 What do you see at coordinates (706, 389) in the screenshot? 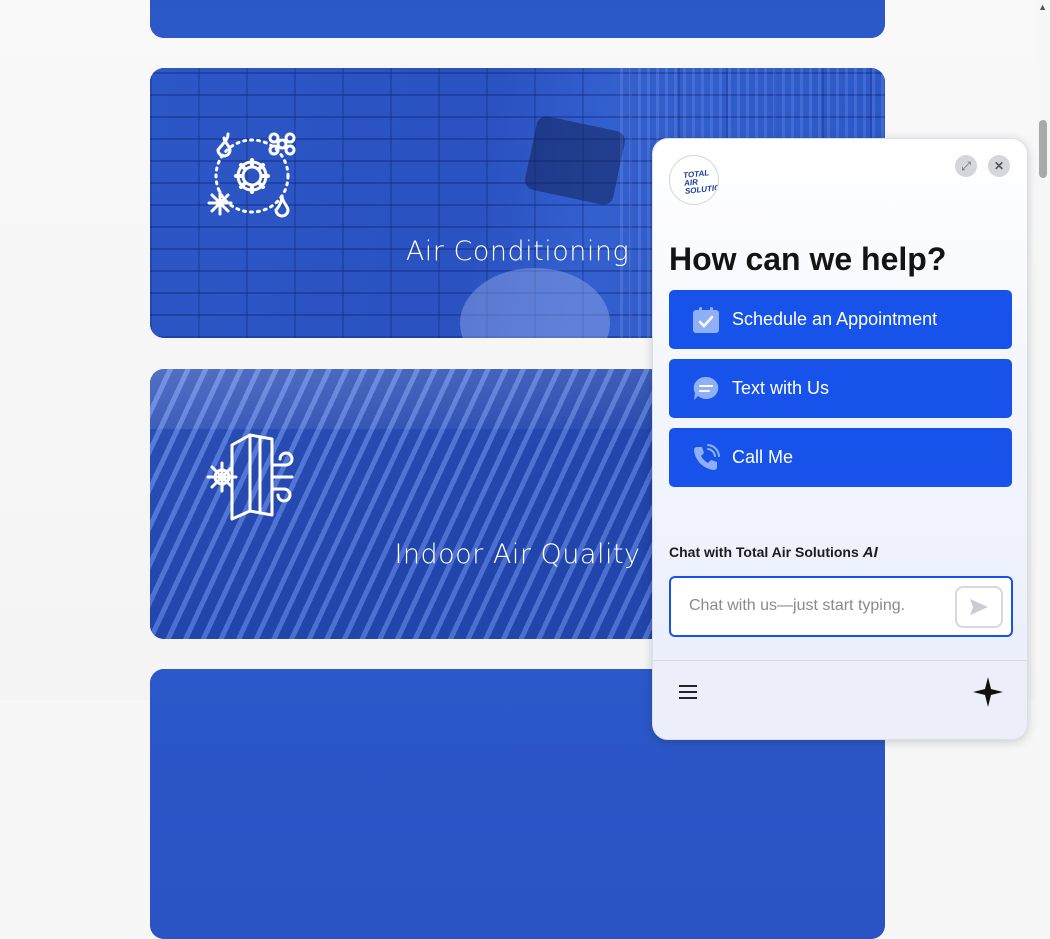
I see `chat-bubble-icon` at bounding box center [706, 389].